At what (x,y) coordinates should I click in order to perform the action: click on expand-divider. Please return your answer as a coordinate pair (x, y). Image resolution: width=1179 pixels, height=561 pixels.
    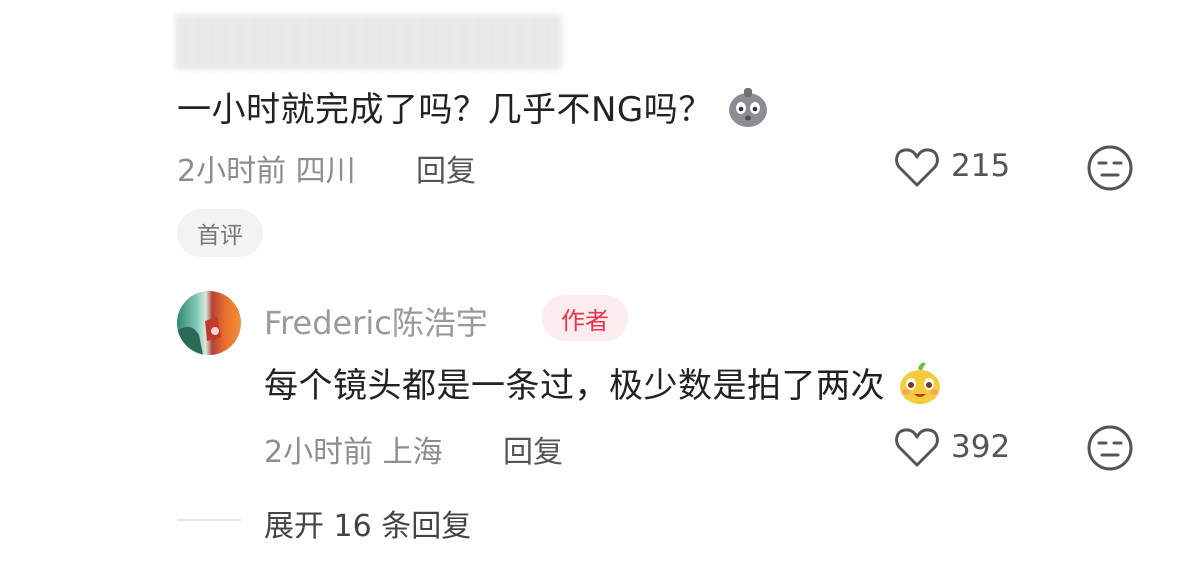
    Looking at the image, I should click on (209, 520).